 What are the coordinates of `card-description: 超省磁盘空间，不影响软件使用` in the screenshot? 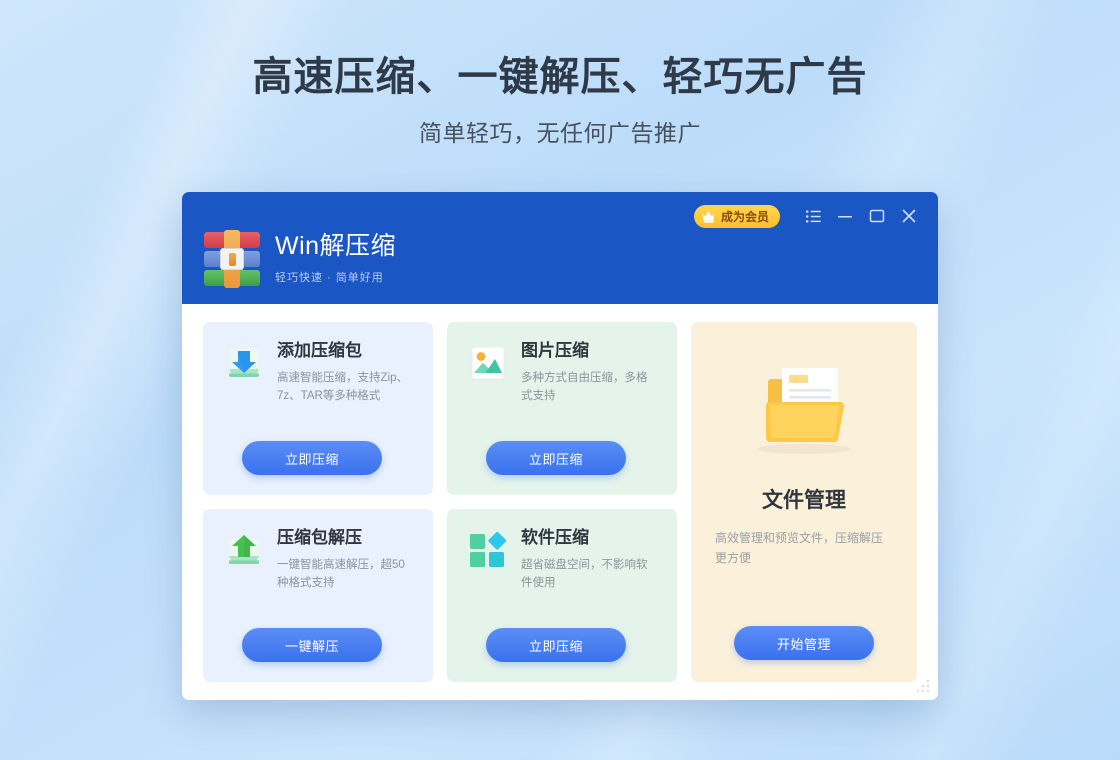 It's located at (584, 573).